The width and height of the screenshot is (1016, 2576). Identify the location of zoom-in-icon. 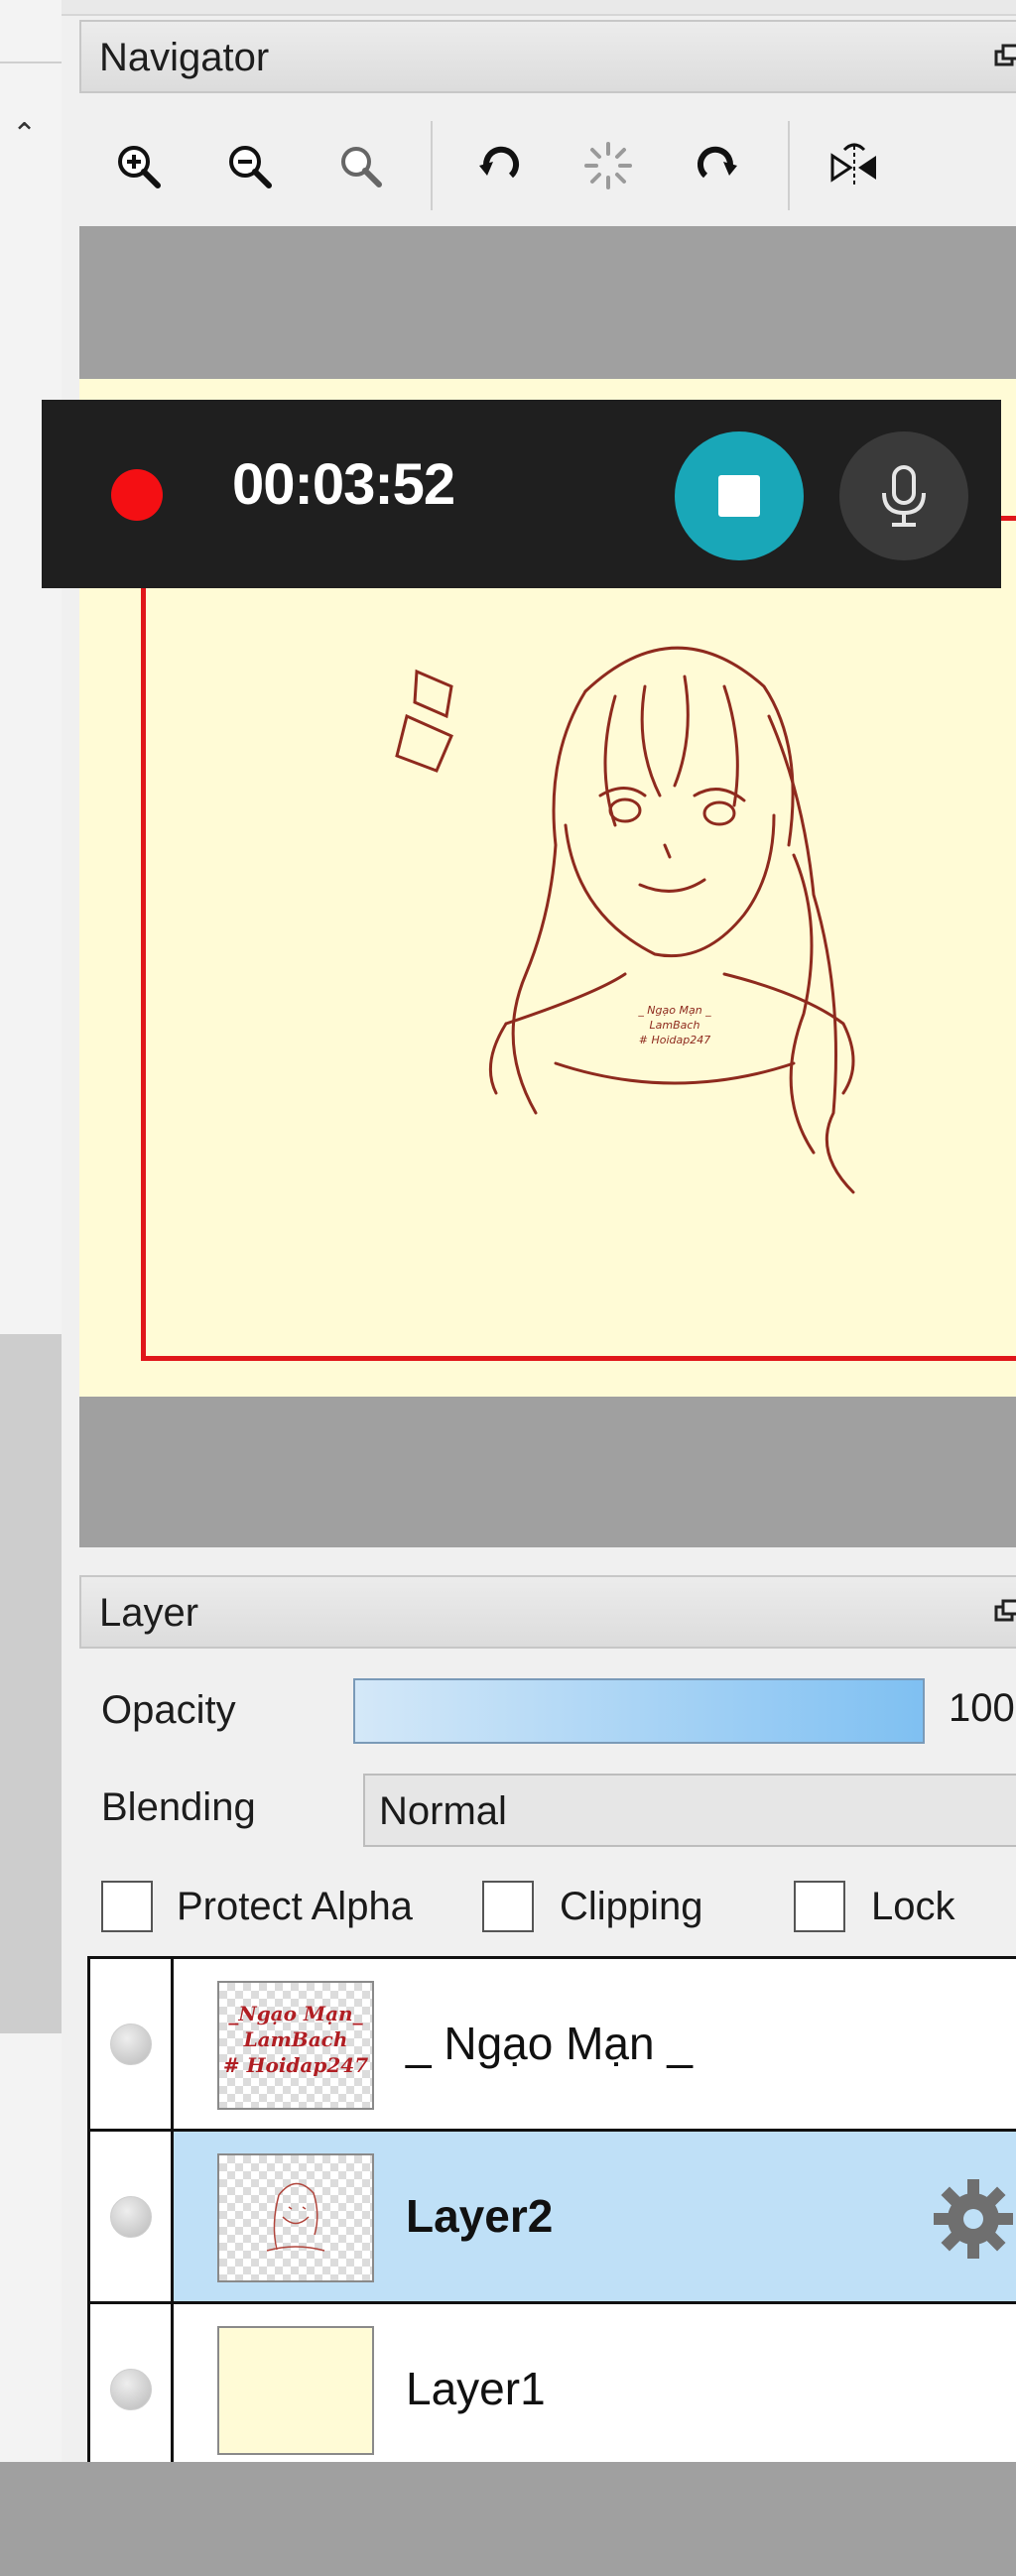
(138, 165).